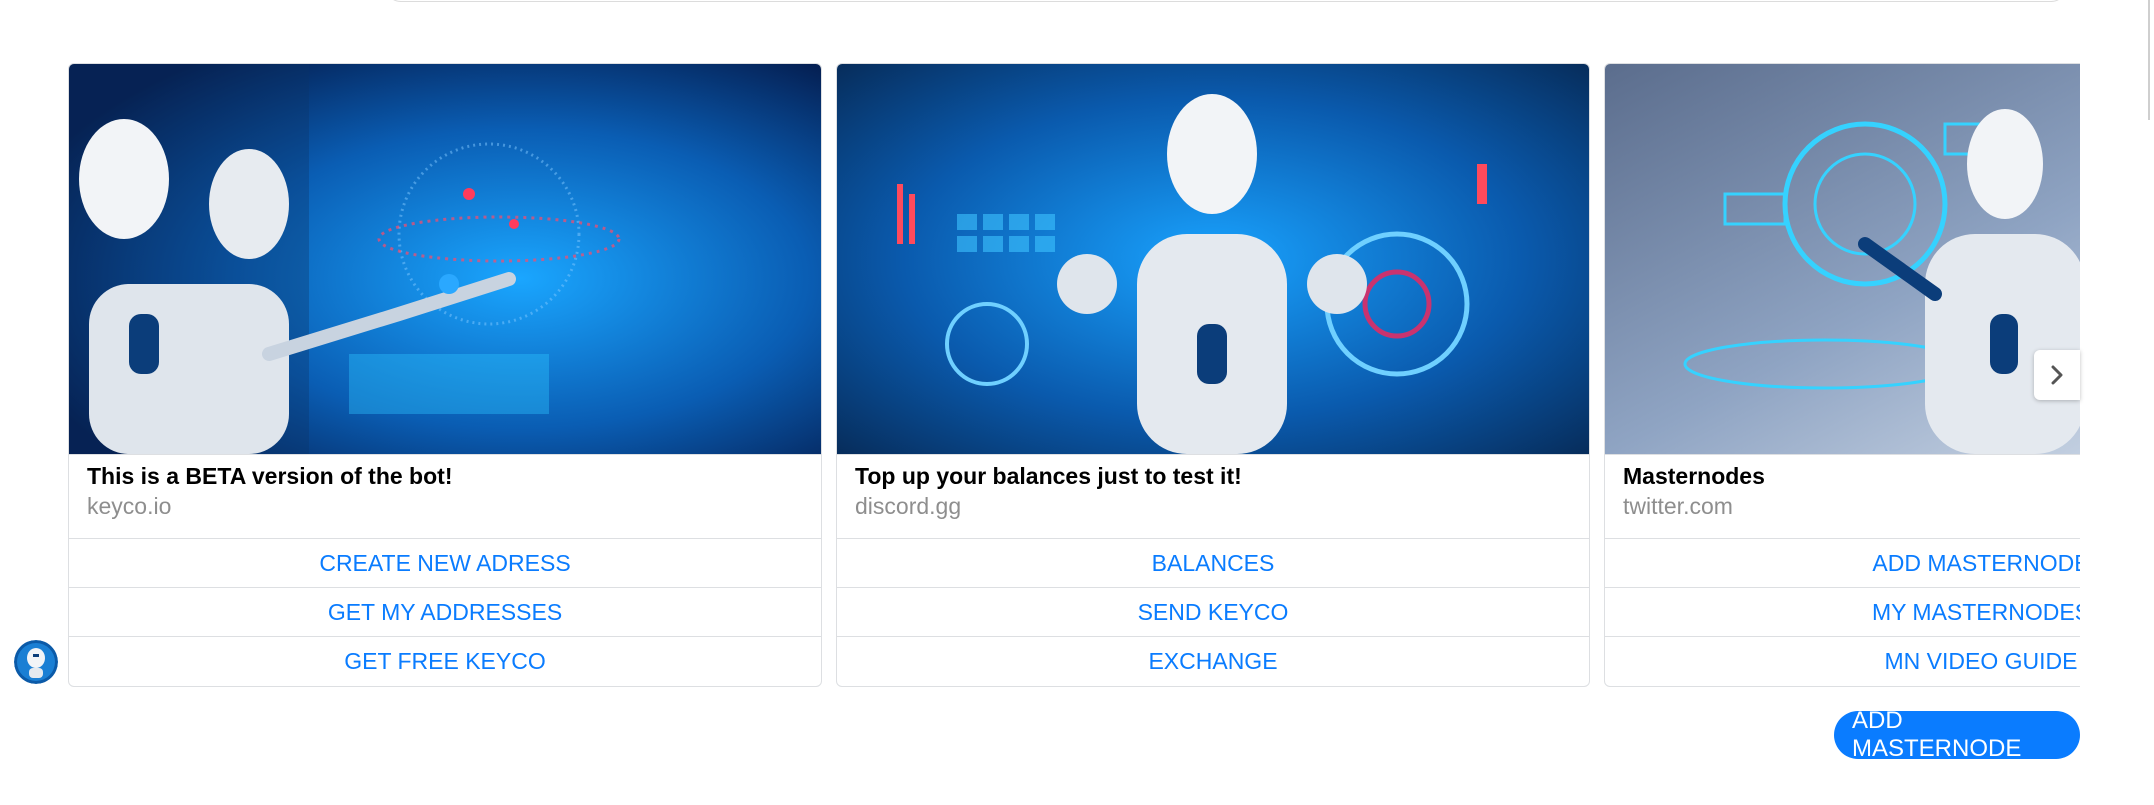 This screenshot has height=805, width=2154. What do you see at coordinates (1226, 1) in the screenshot?
I see `message-input-edge` at bounding box center [1226, 1].